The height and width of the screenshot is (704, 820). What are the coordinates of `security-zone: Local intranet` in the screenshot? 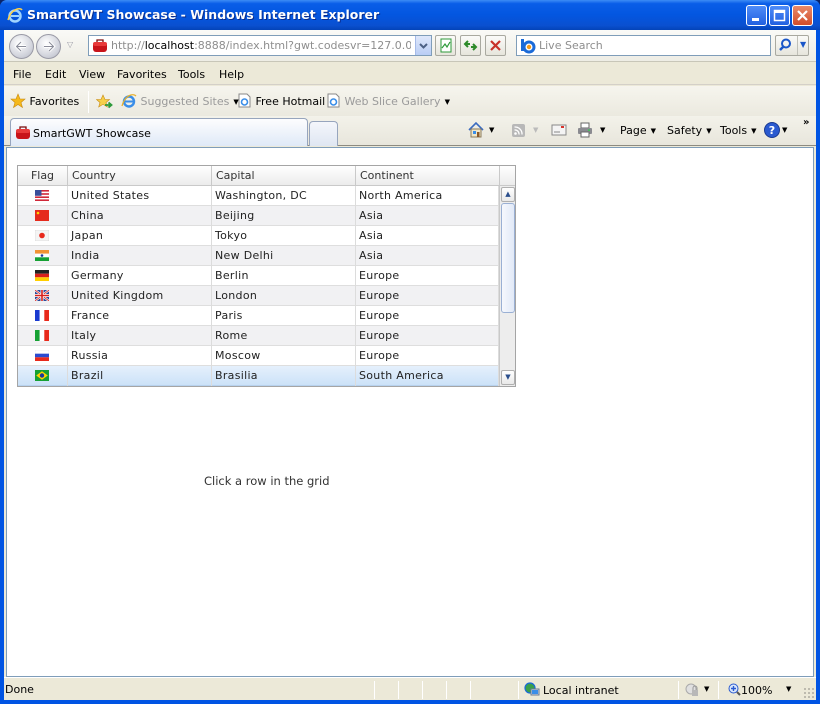 It's located at (571, 689).